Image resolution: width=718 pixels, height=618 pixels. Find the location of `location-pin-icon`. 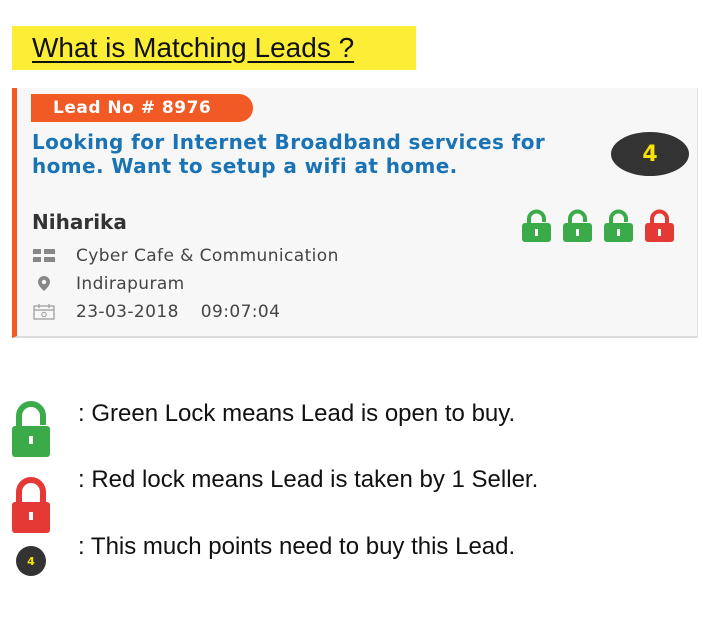

location-pin-icon is located at coordinates (44, 284).